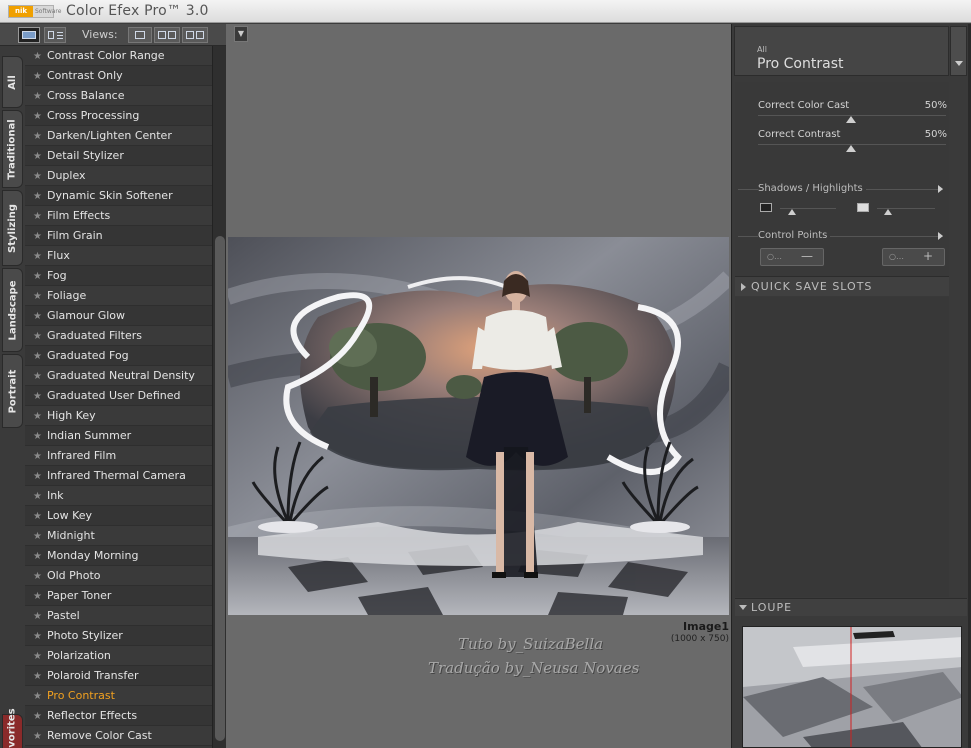  Describe the element at coordinates (118, 616) in the screenshot. I see `filter-item: ★ Pastel` at that location.